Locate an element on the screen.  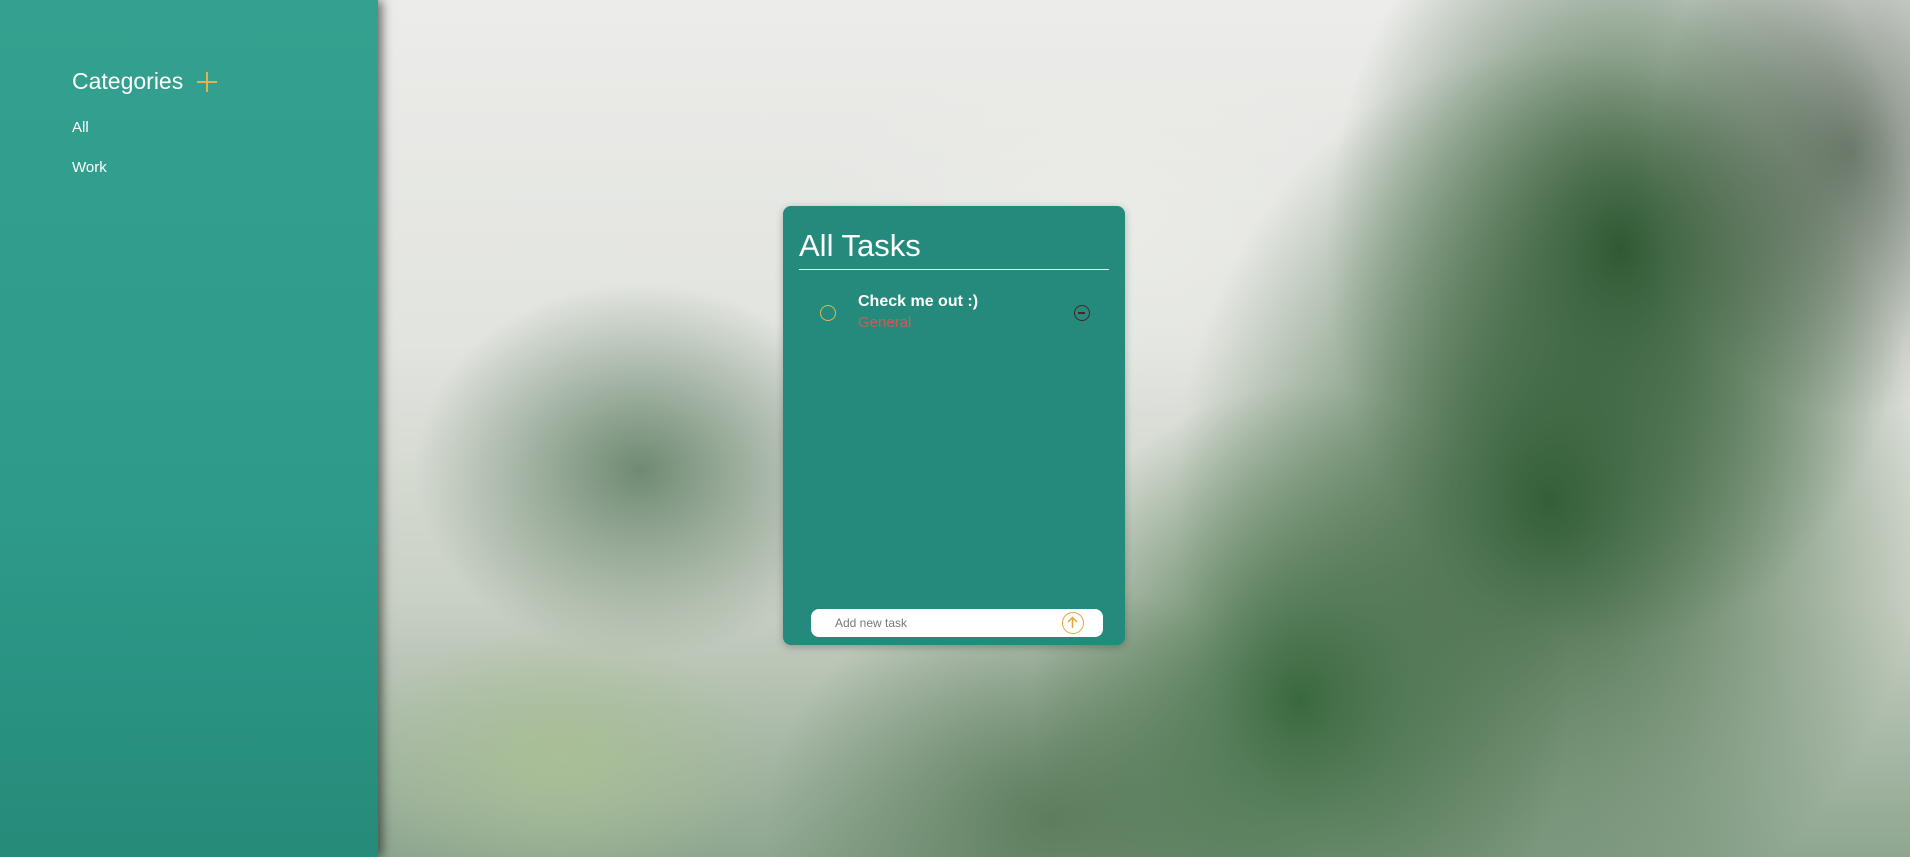
task-category: General is located at coordinates (885, 322).